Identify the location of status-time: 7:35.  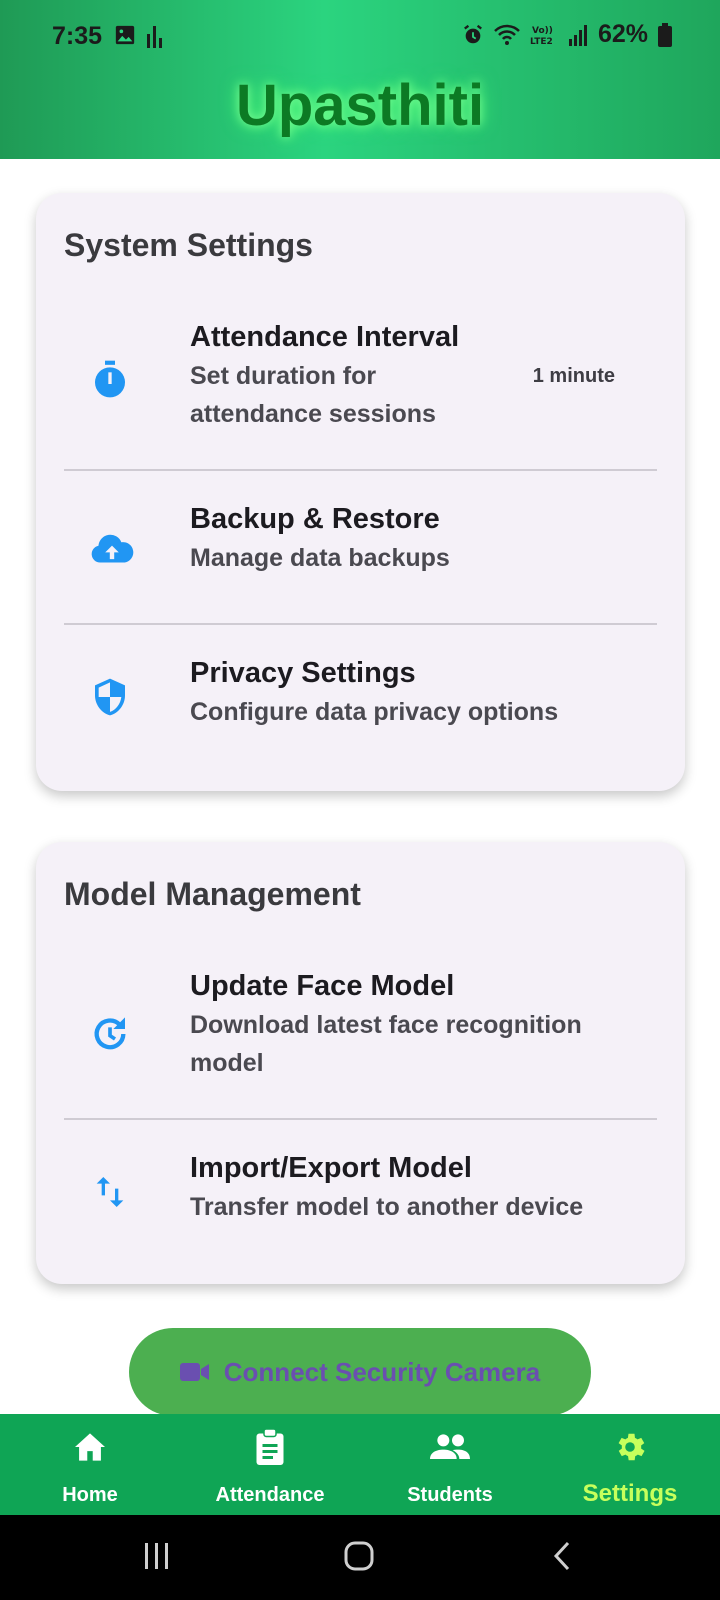
(77, 36).